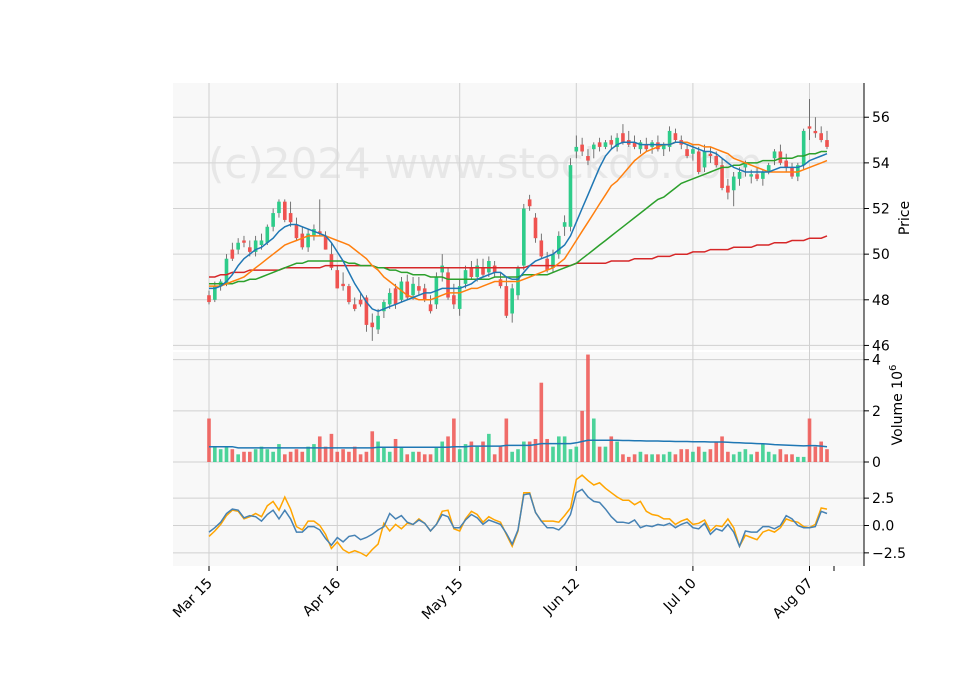 This screenshot has height=694, width=960. What do you see at coordinates (893, 368) in the screenshot?
I see `volume-axis-label-exponent: 6` at bounding box center [893, 368].